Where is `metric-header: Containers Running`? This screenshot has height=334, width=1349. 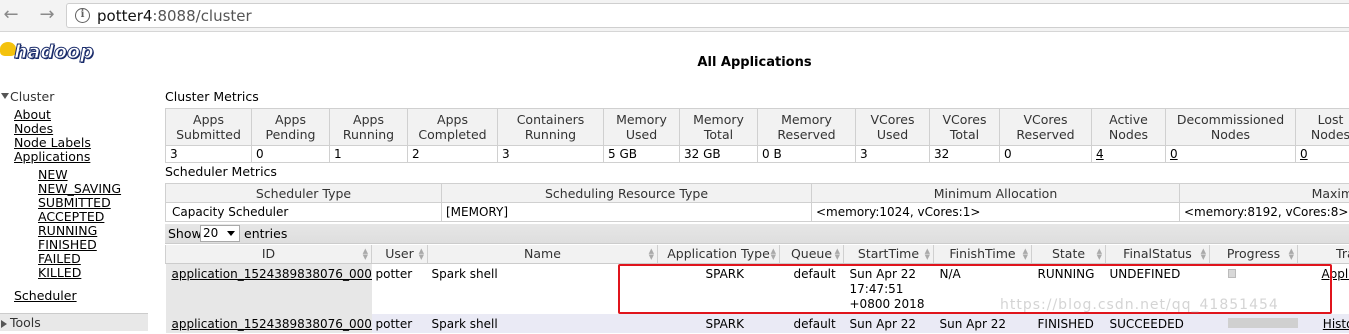 metric-header: Containers Running is located at coordinates (550, 127).